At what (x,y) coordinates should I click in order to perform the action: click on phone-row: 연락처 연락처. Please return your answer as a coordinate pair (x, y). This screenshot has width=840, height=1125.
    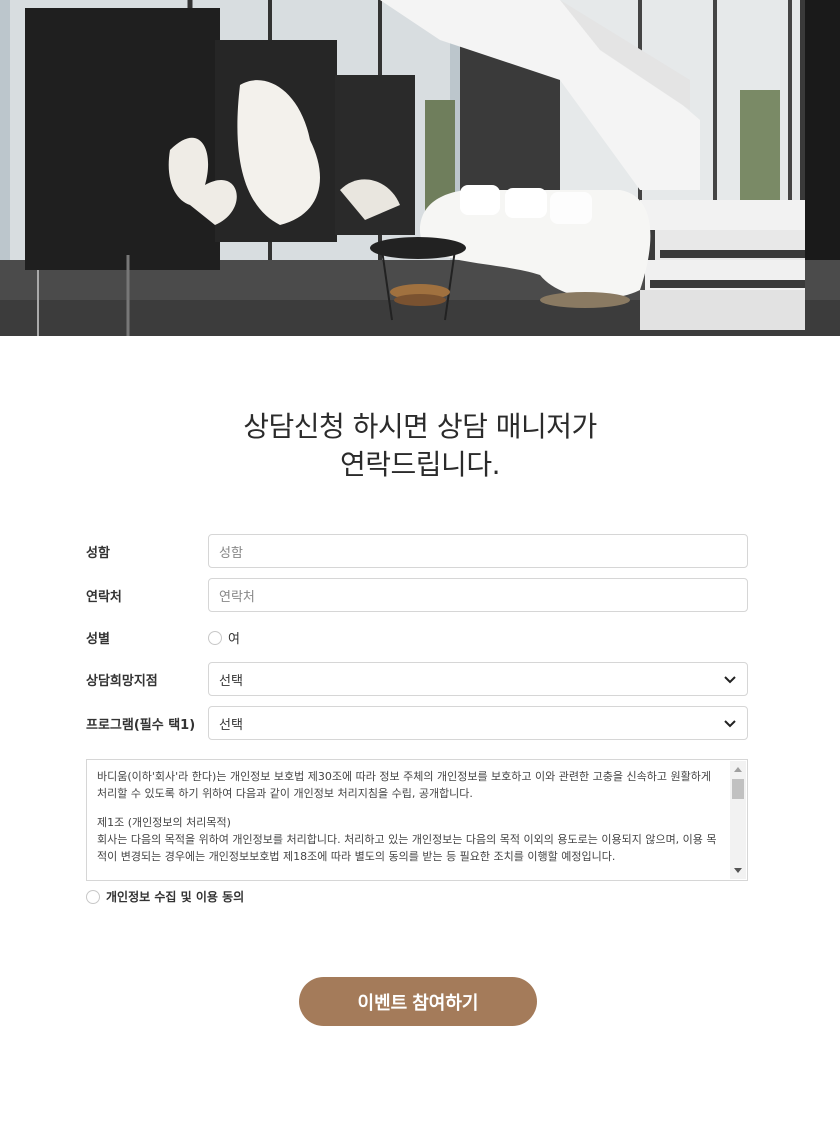
    Looking at the image, I should click on (417, 595).